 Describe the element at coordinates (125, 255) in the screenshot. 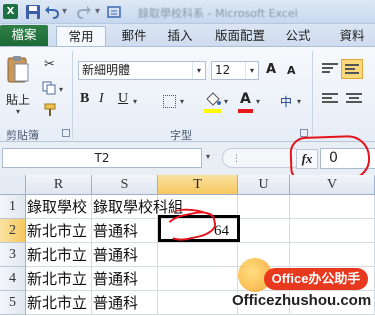

I see `cell-s3: 普通科` at that location.